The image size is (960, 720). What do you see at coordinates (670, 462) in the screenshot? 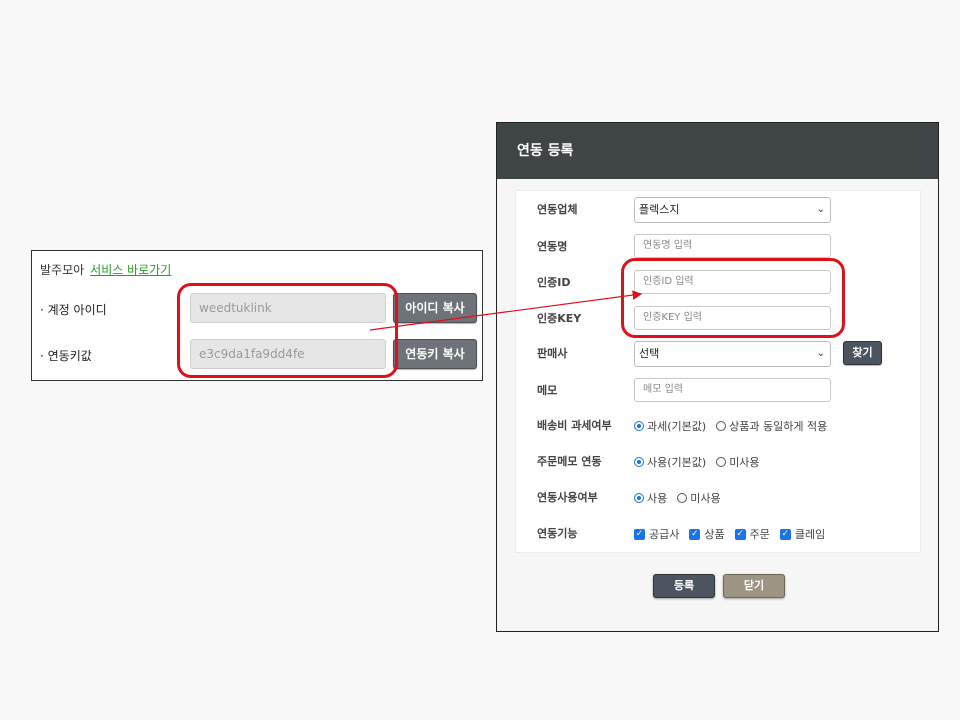
I see `order-memo-option-use: 사용(기본값)` at bounding box center [670, 462].